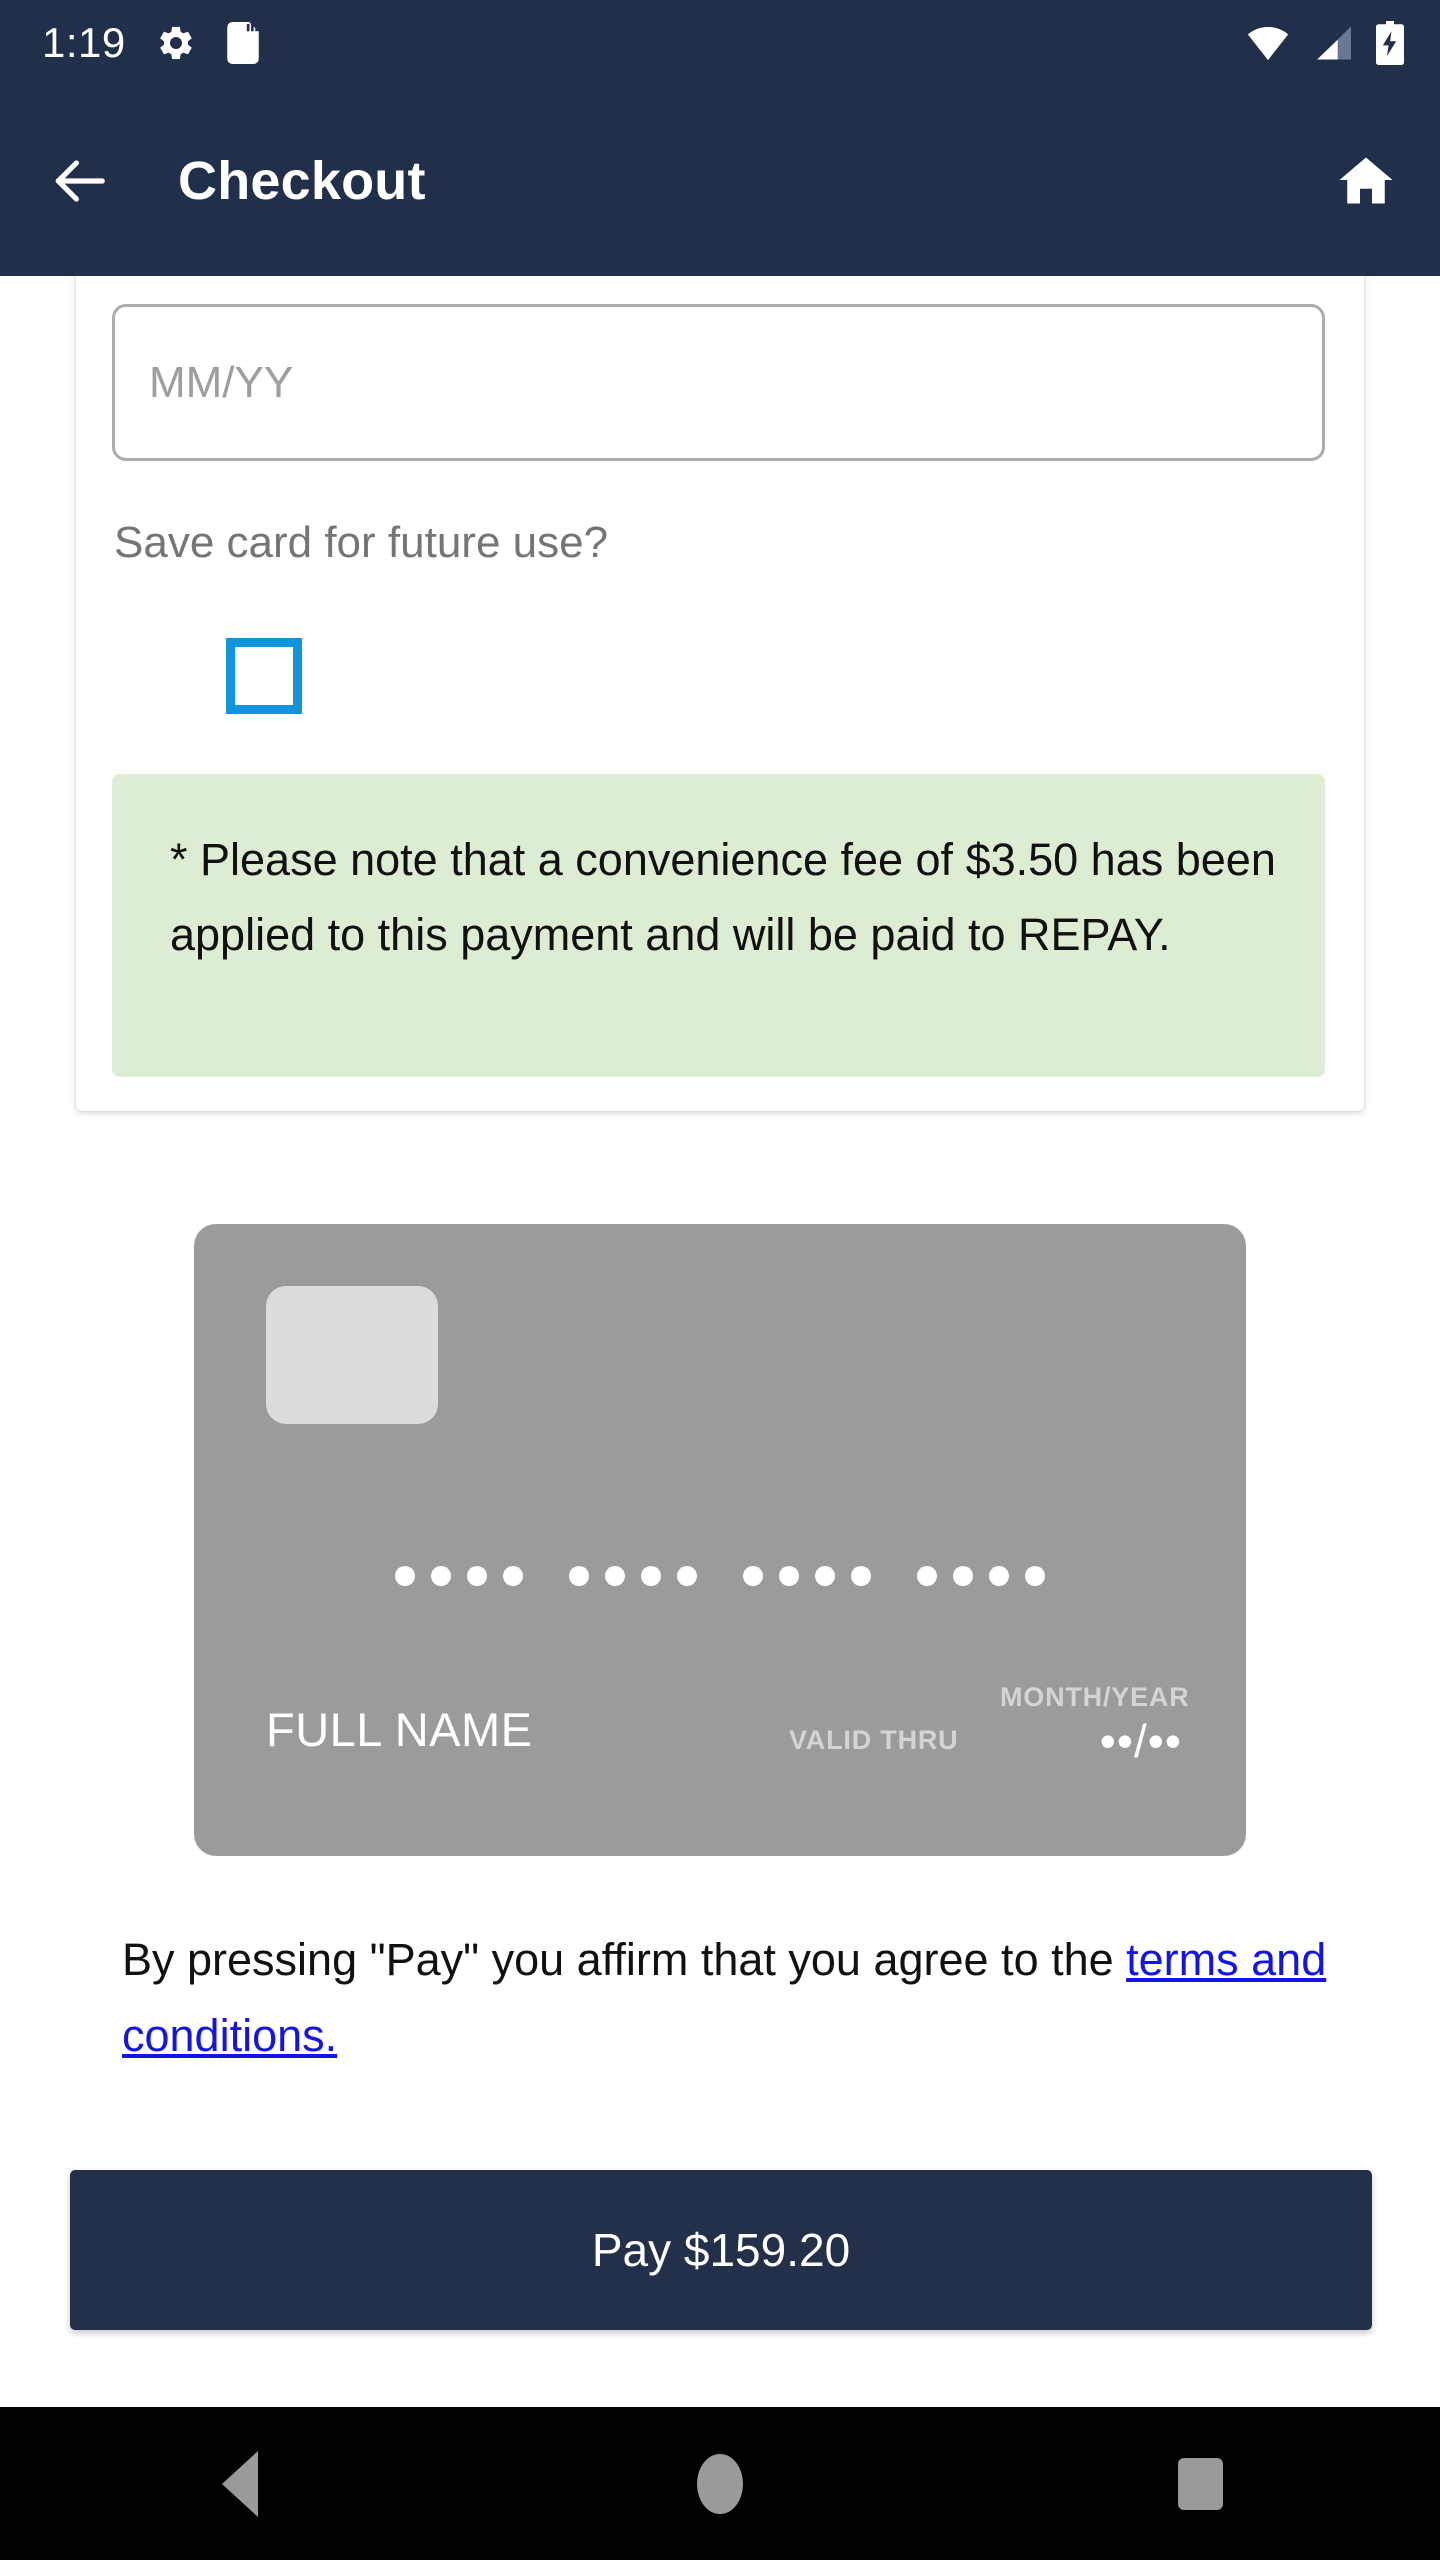  Describe the element at coordinates (1366, 181) in the screenshot. I see `home-icon` at that location.